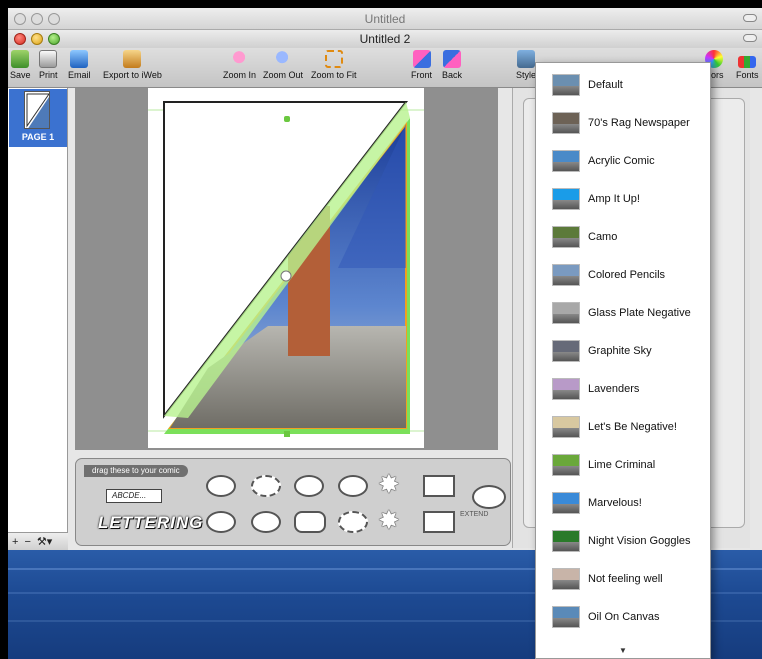 This screenshot has height=659, width=762. I want to click on remove-page-button: −, so click(27, 542).